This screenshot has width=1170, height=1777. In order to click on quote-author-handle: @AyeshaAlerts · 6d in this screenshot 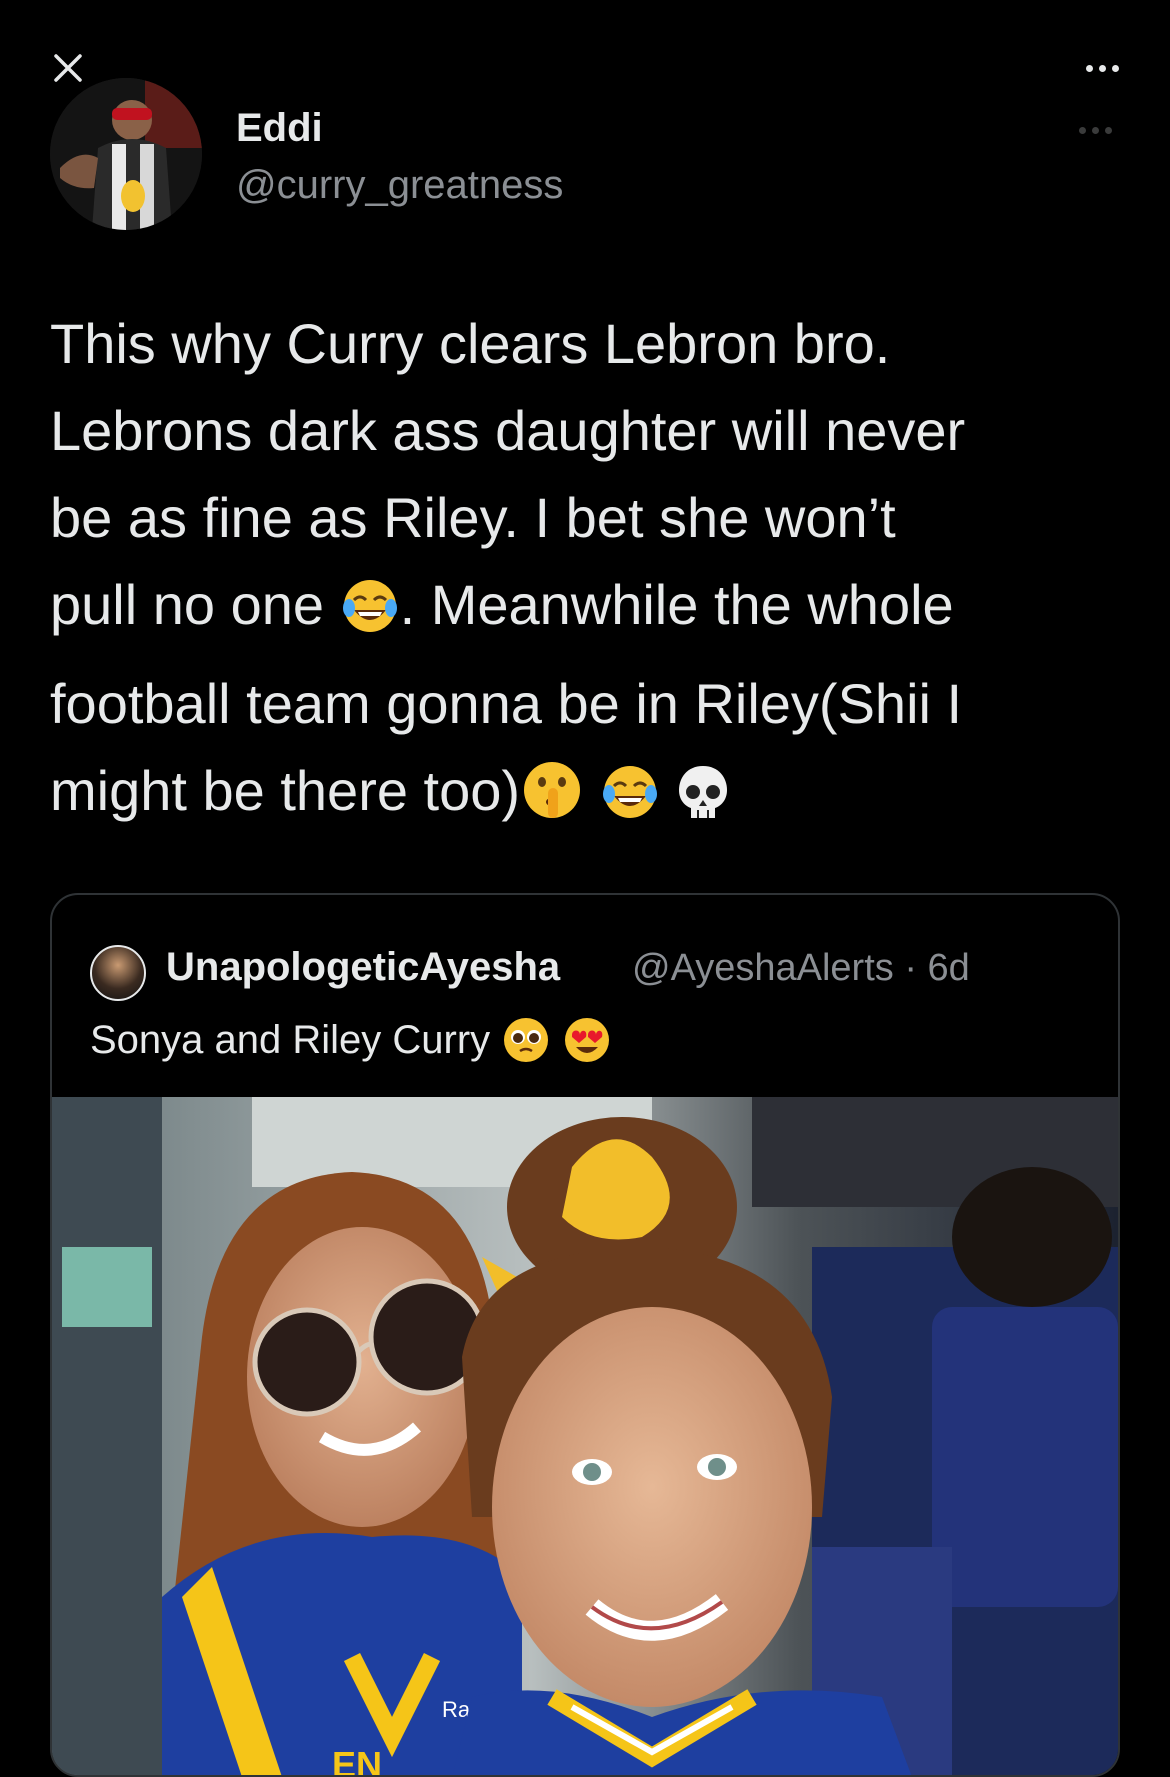, I will do `click(801, 968)`.